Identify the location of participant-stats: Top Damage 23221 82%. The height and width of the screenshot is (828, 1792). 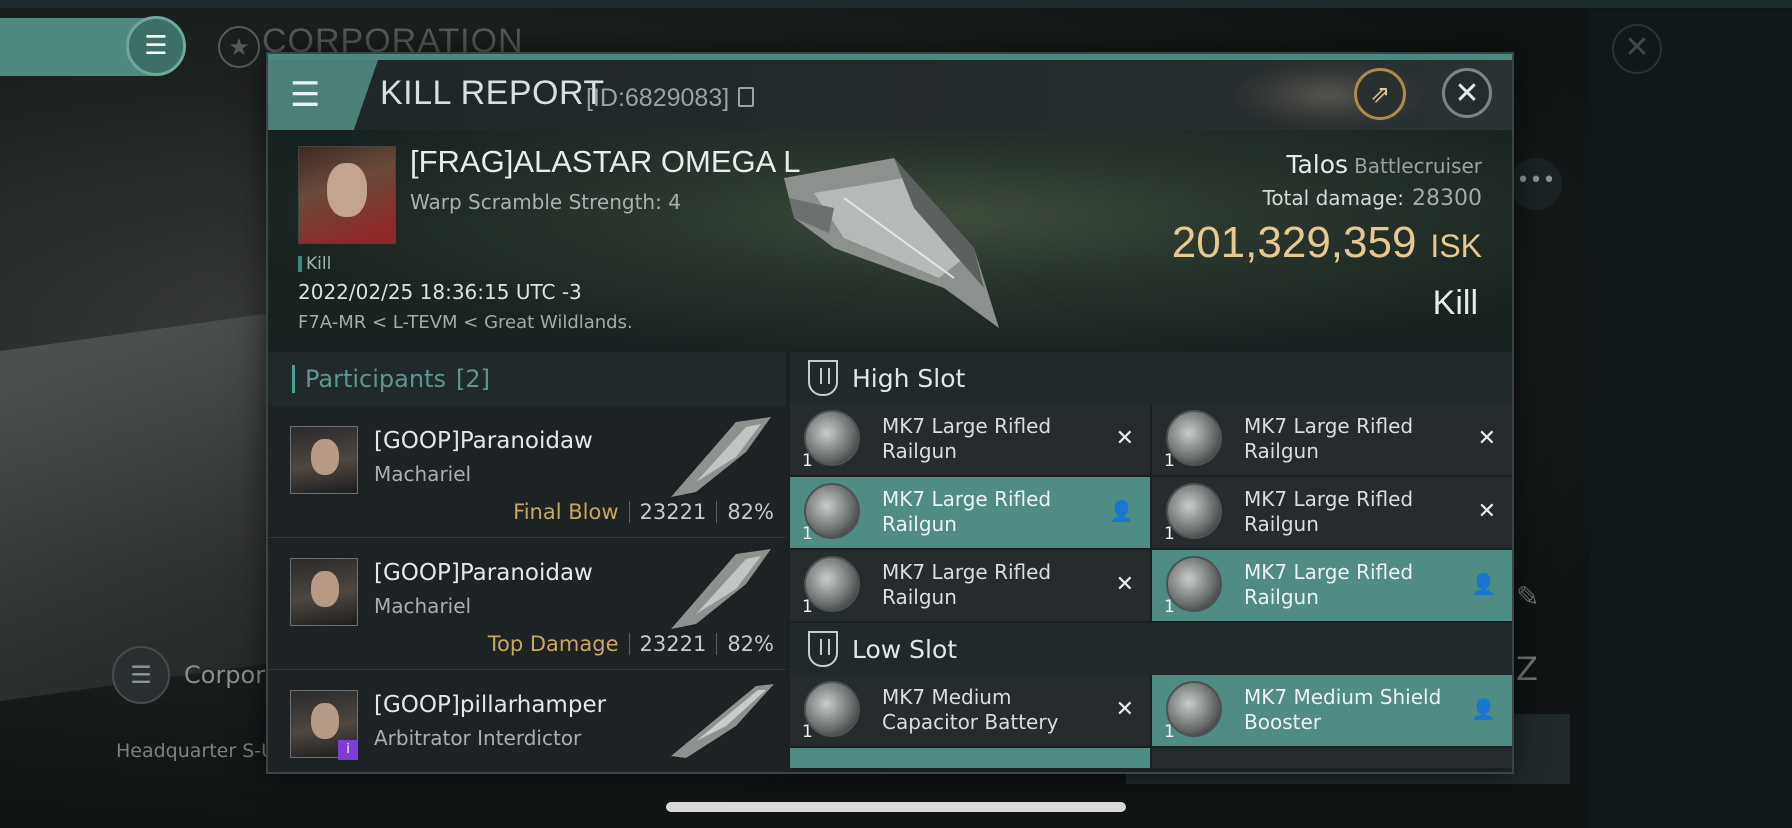
(631, 644).